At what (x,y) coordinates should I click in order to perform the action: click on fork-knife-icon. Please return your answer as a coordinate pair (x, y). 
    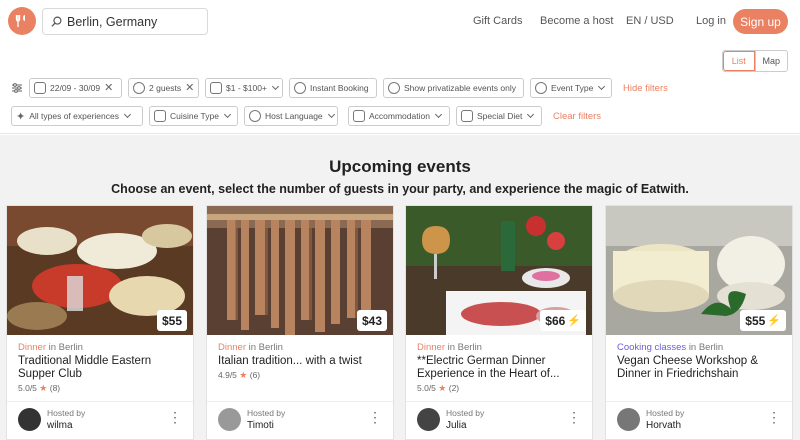
    Looking at the image, I should click on (20, 21).